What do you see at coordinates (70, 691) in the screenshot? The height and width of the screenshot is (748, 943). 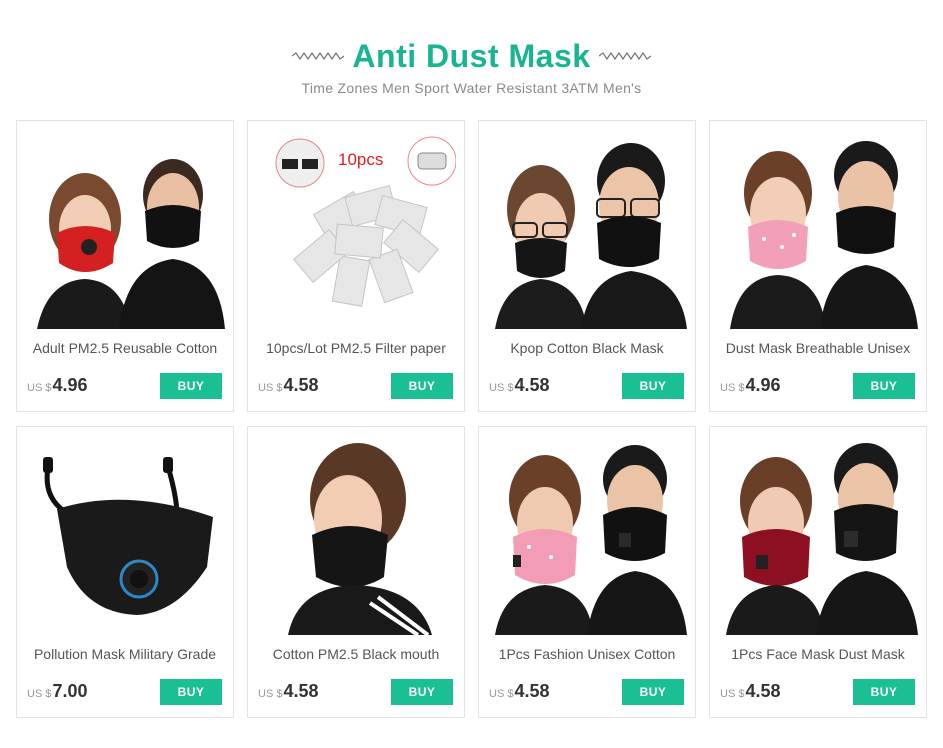 I see `price-value: 7.00` at bounding box center [70, 691].